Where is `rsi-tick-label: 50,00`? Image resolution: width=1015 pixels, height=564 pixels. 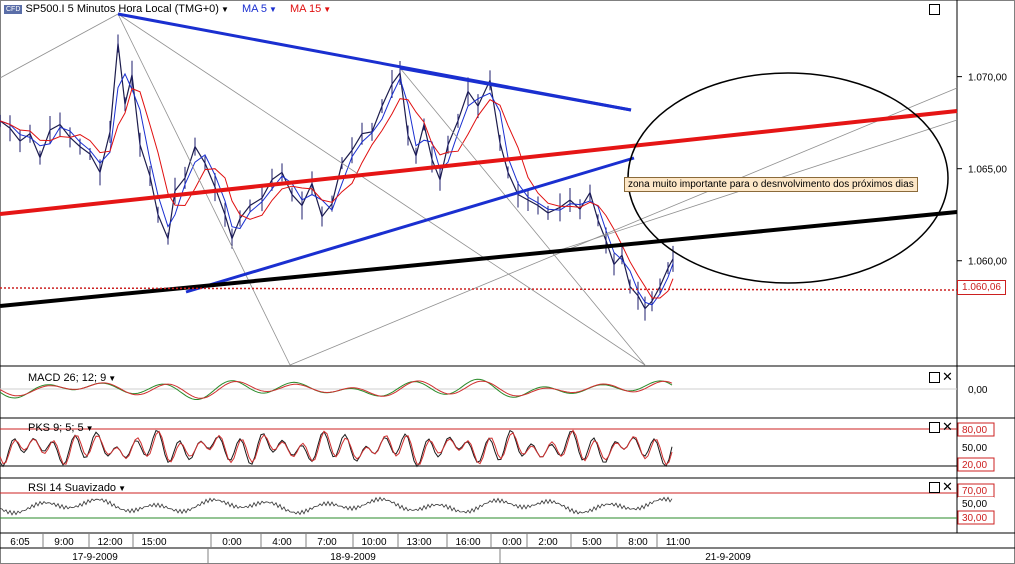 rsi-tick-label: 50,00 is located at coordinates (974, 504).